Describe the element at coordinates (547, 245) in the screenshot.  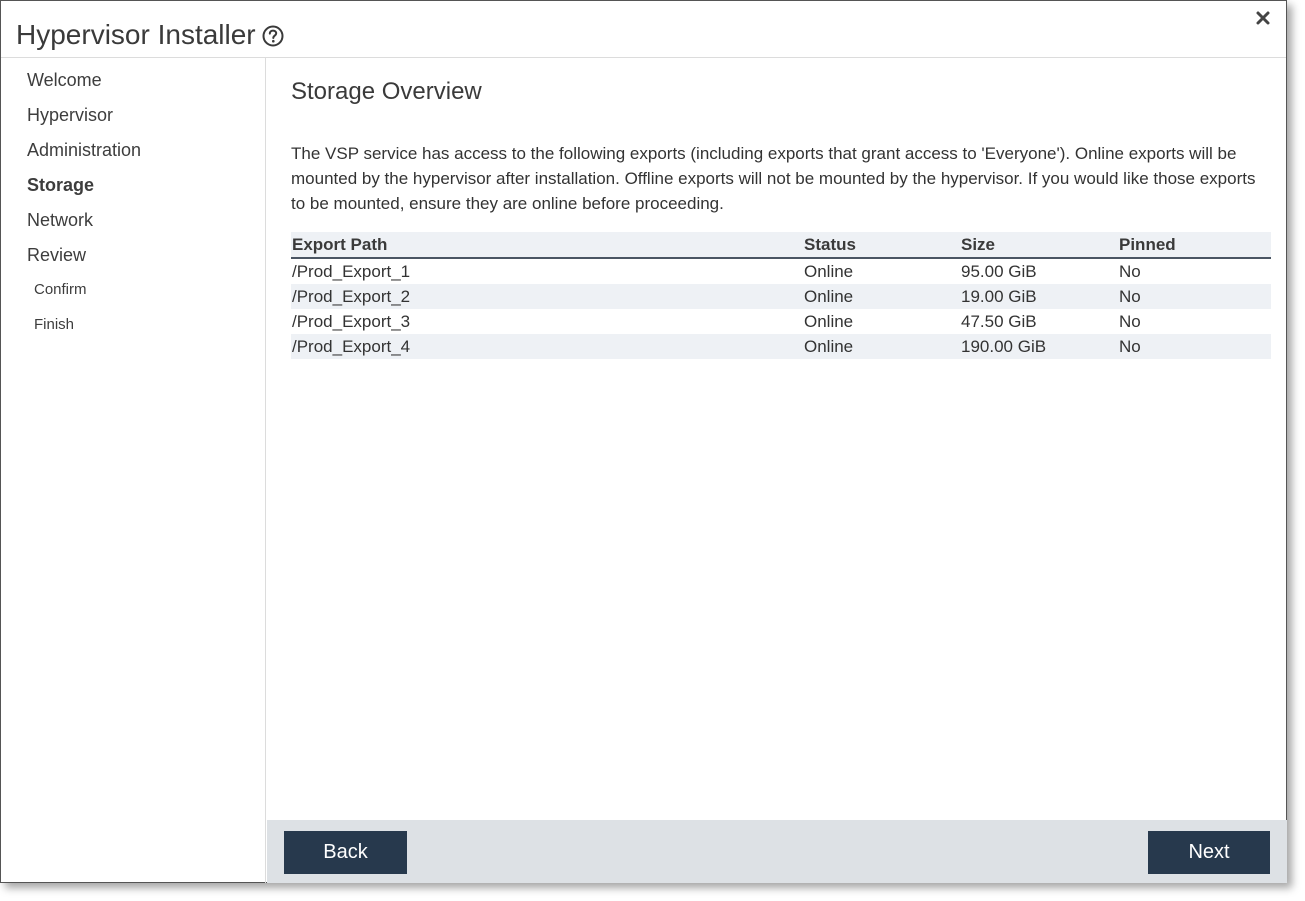
I see `column-header-export-path: Export Path` at that location.